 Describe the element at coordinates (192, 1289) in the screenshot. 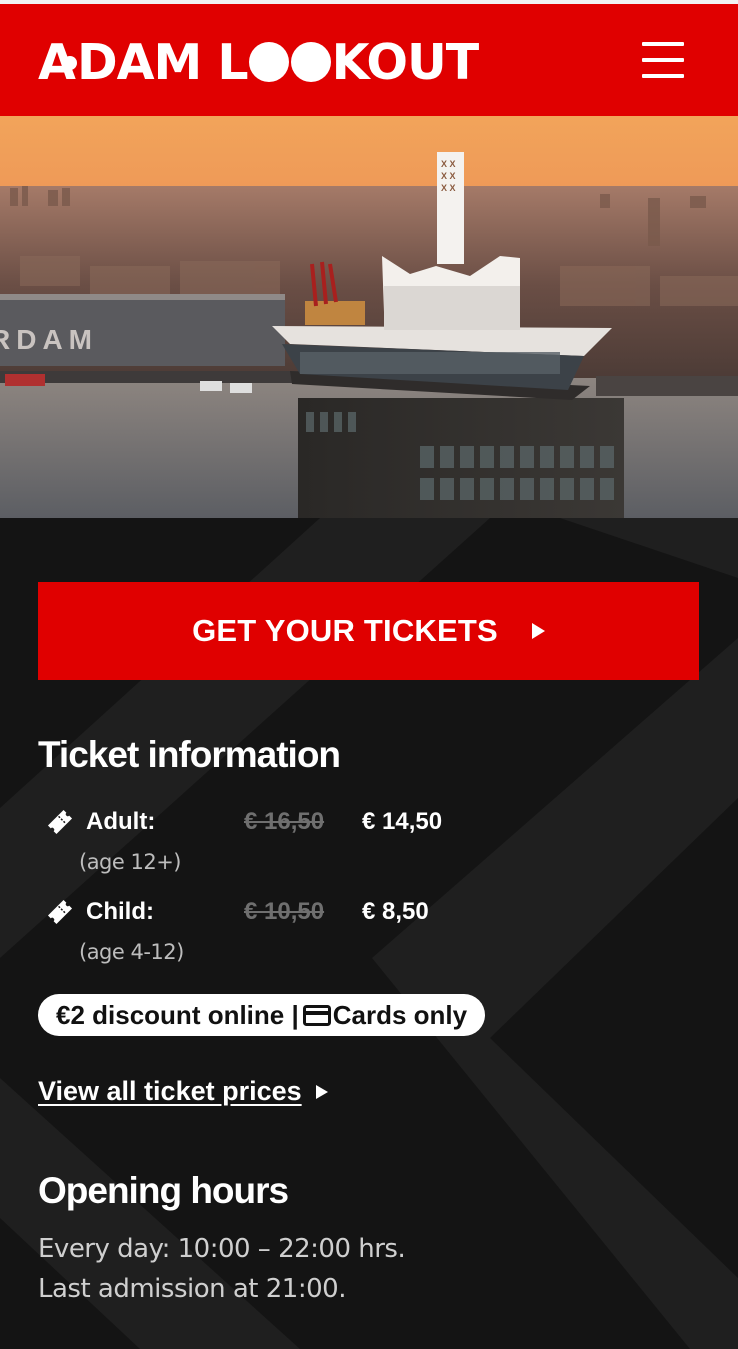

I see `last-admission-text: Last admission at 21:00.` at that location.